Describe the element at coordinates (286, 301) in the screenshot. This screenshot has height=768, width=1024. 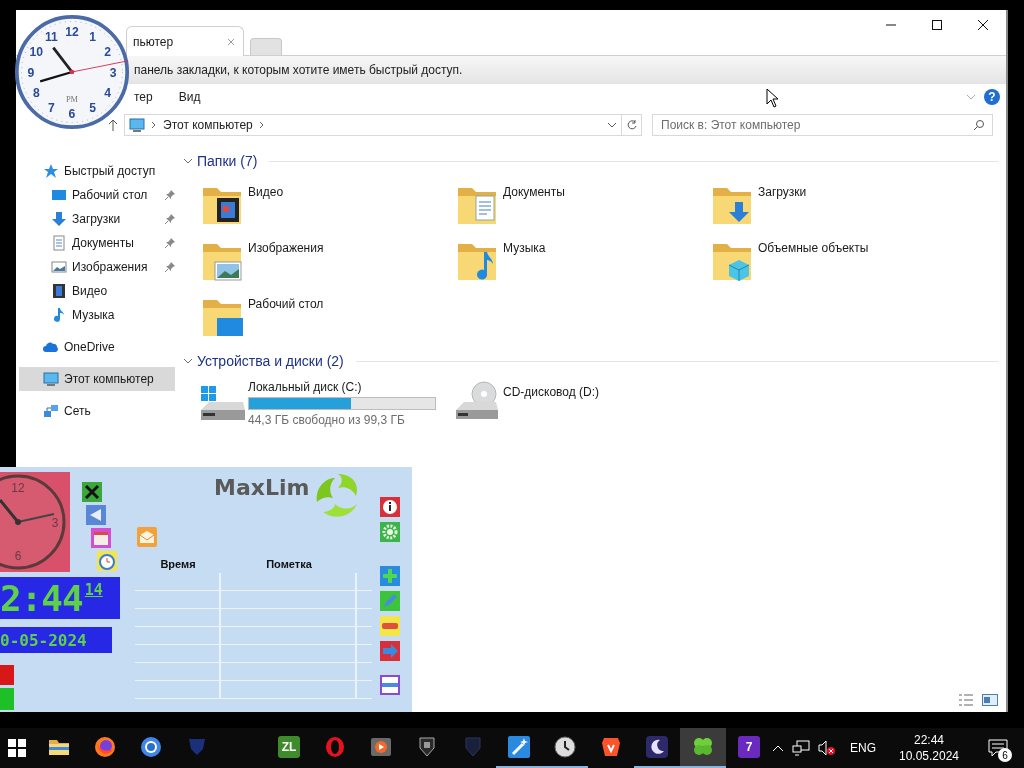
I see `item-name: Рабочий стол` at that location.